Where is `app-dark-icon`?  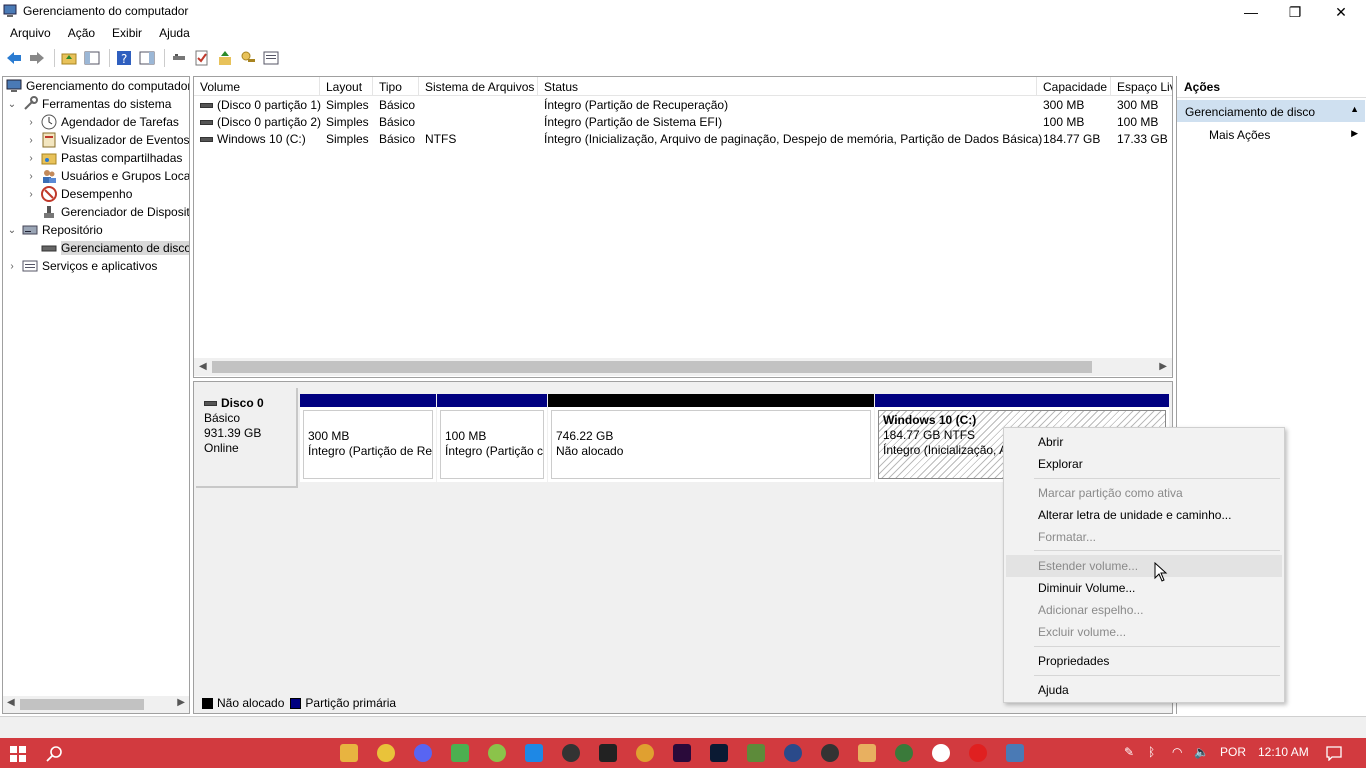
app-dark-icon is located at coordinates (608, 753).